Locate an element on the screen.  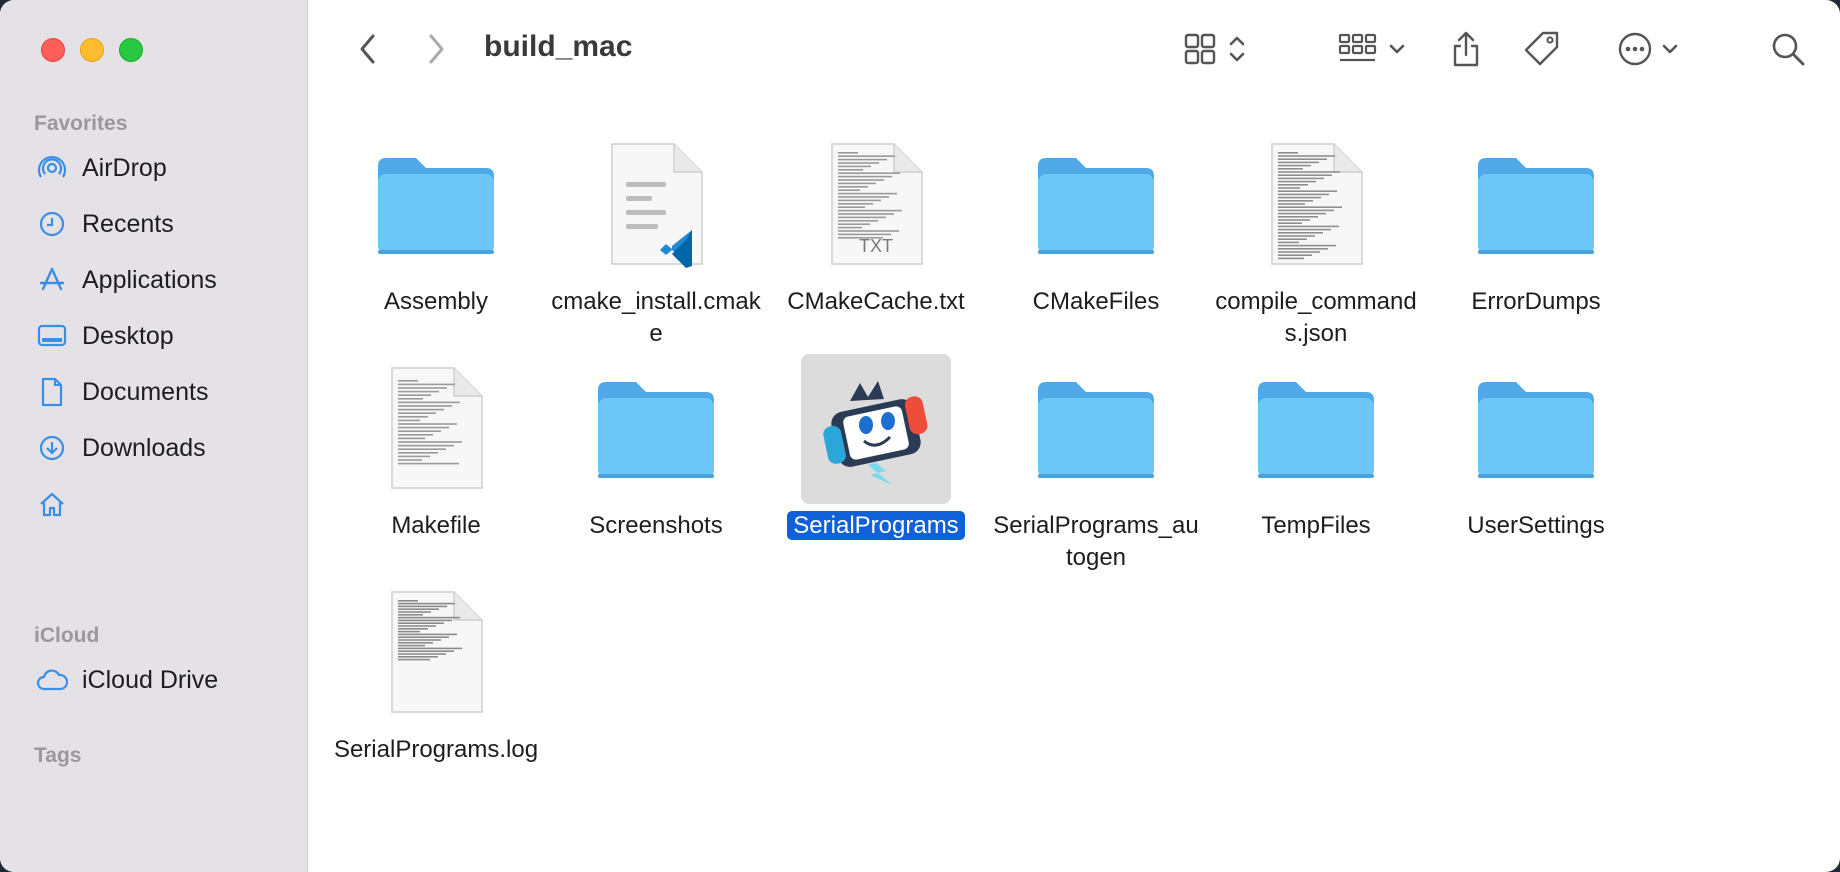
folder-item: ErrorDumps is located at coordinates (1536, 224).